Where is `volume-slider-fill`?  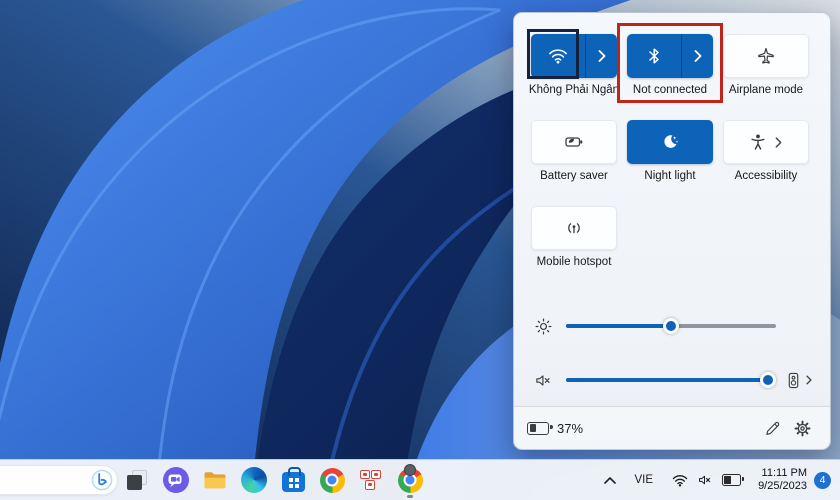 volume-slider-fill is located at coordinates (667, 380).